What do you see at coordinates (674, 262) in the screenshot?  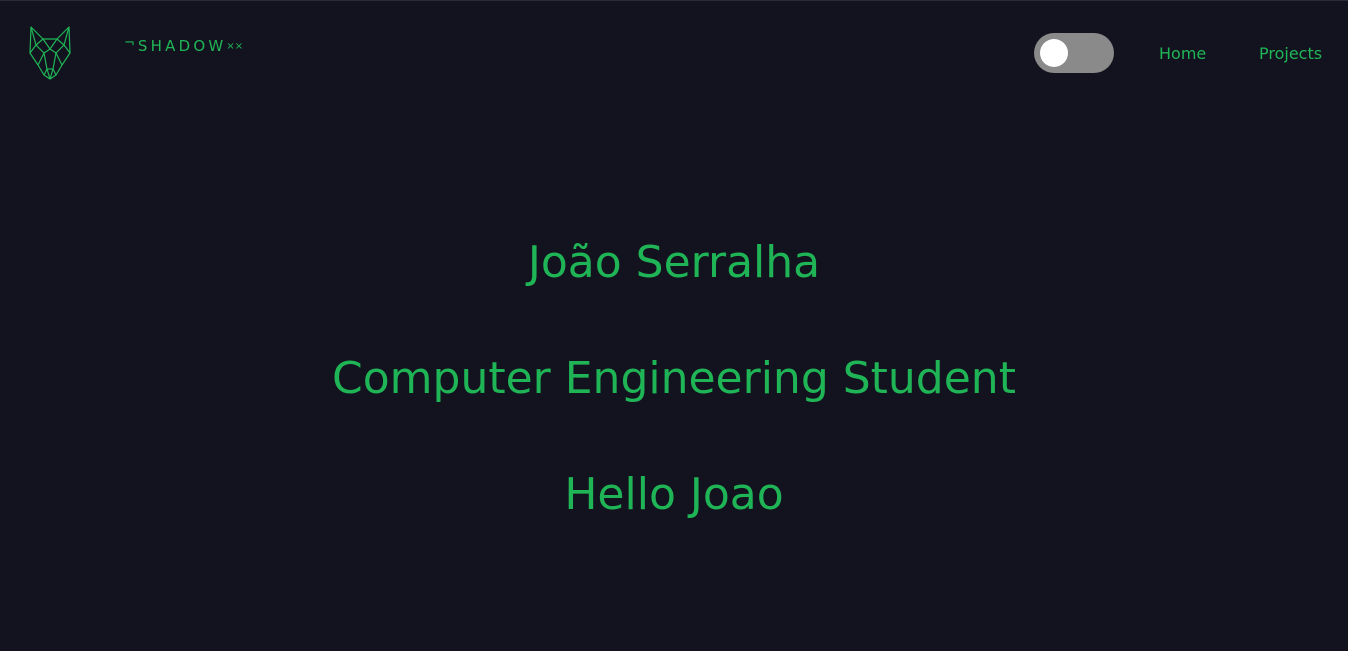 I see `hero-name: João Serralha` at bounding box center [674, 262].